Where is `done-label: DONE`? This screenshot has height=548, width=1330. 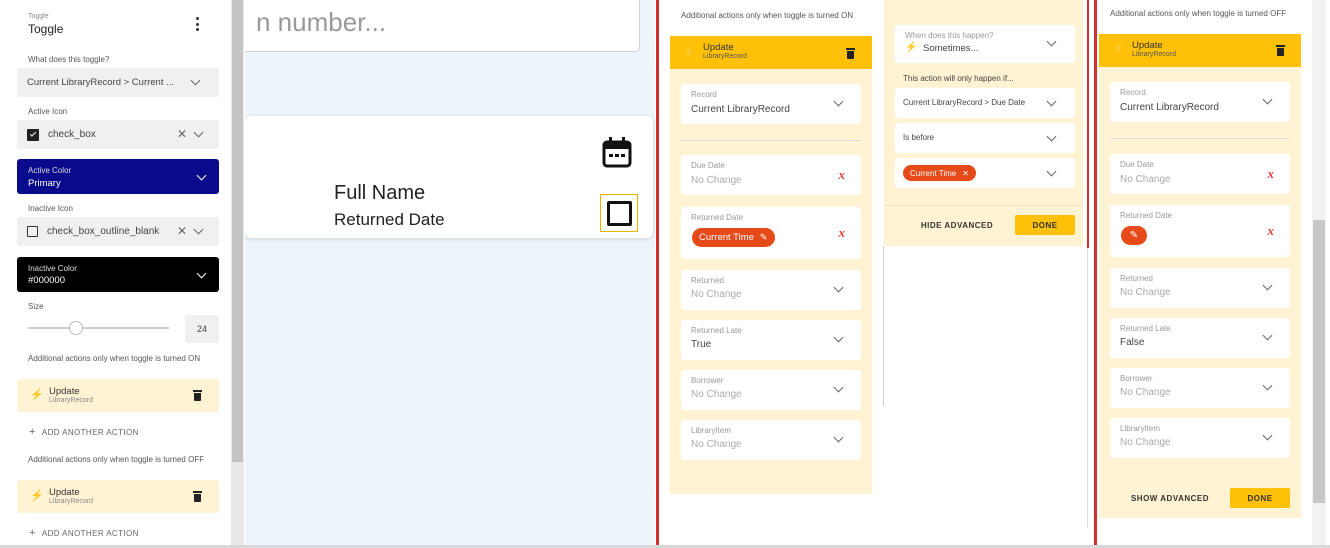
done-label: DONE is located at coordinates (1045, 225).